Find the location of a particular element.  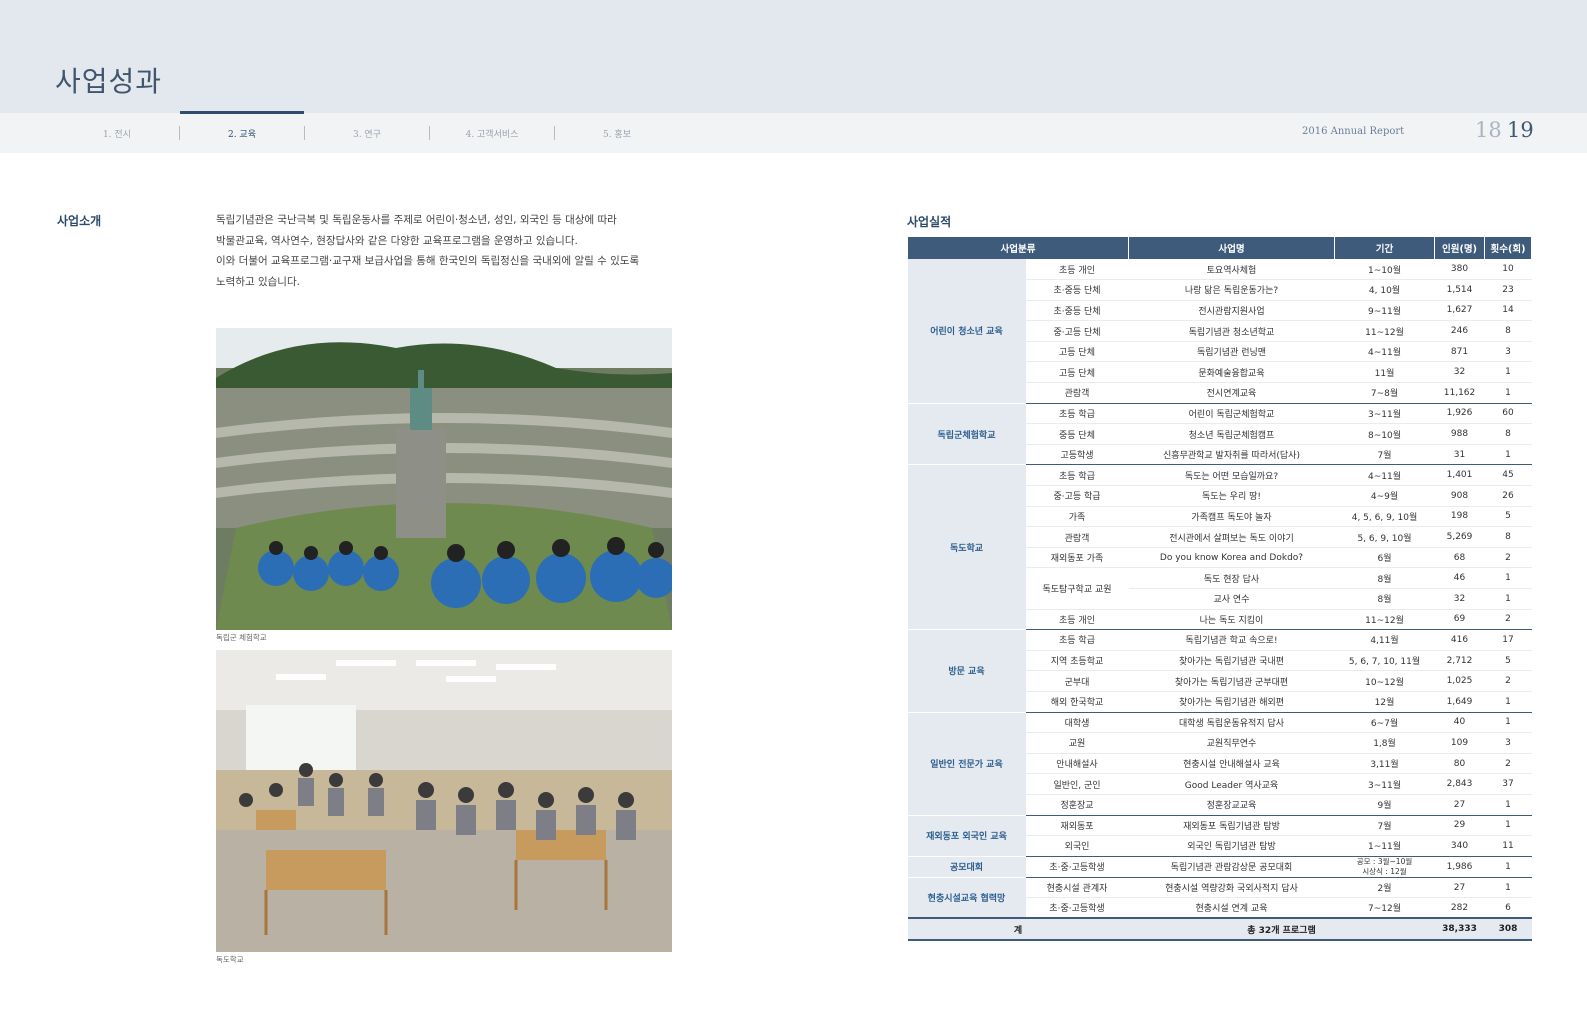

people-cell: 69 is located at coordinates (1459, 620).